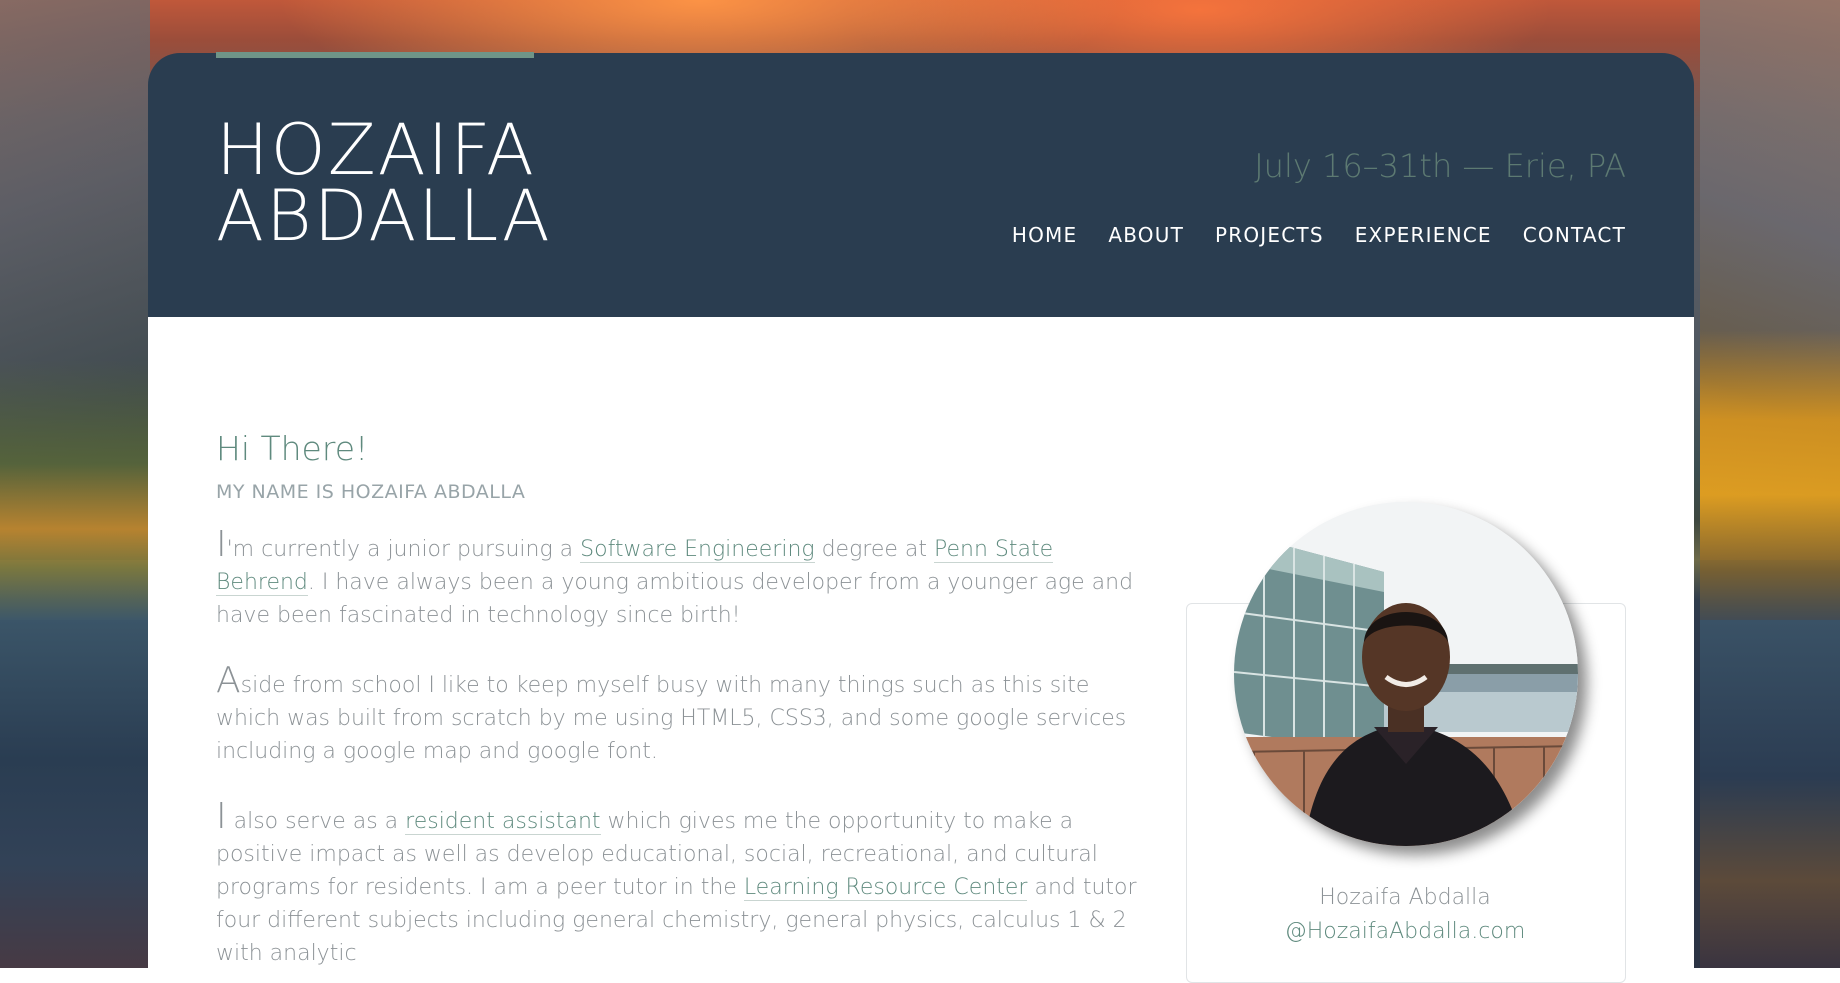  I want to click on background-water-left, so click(75, 794).